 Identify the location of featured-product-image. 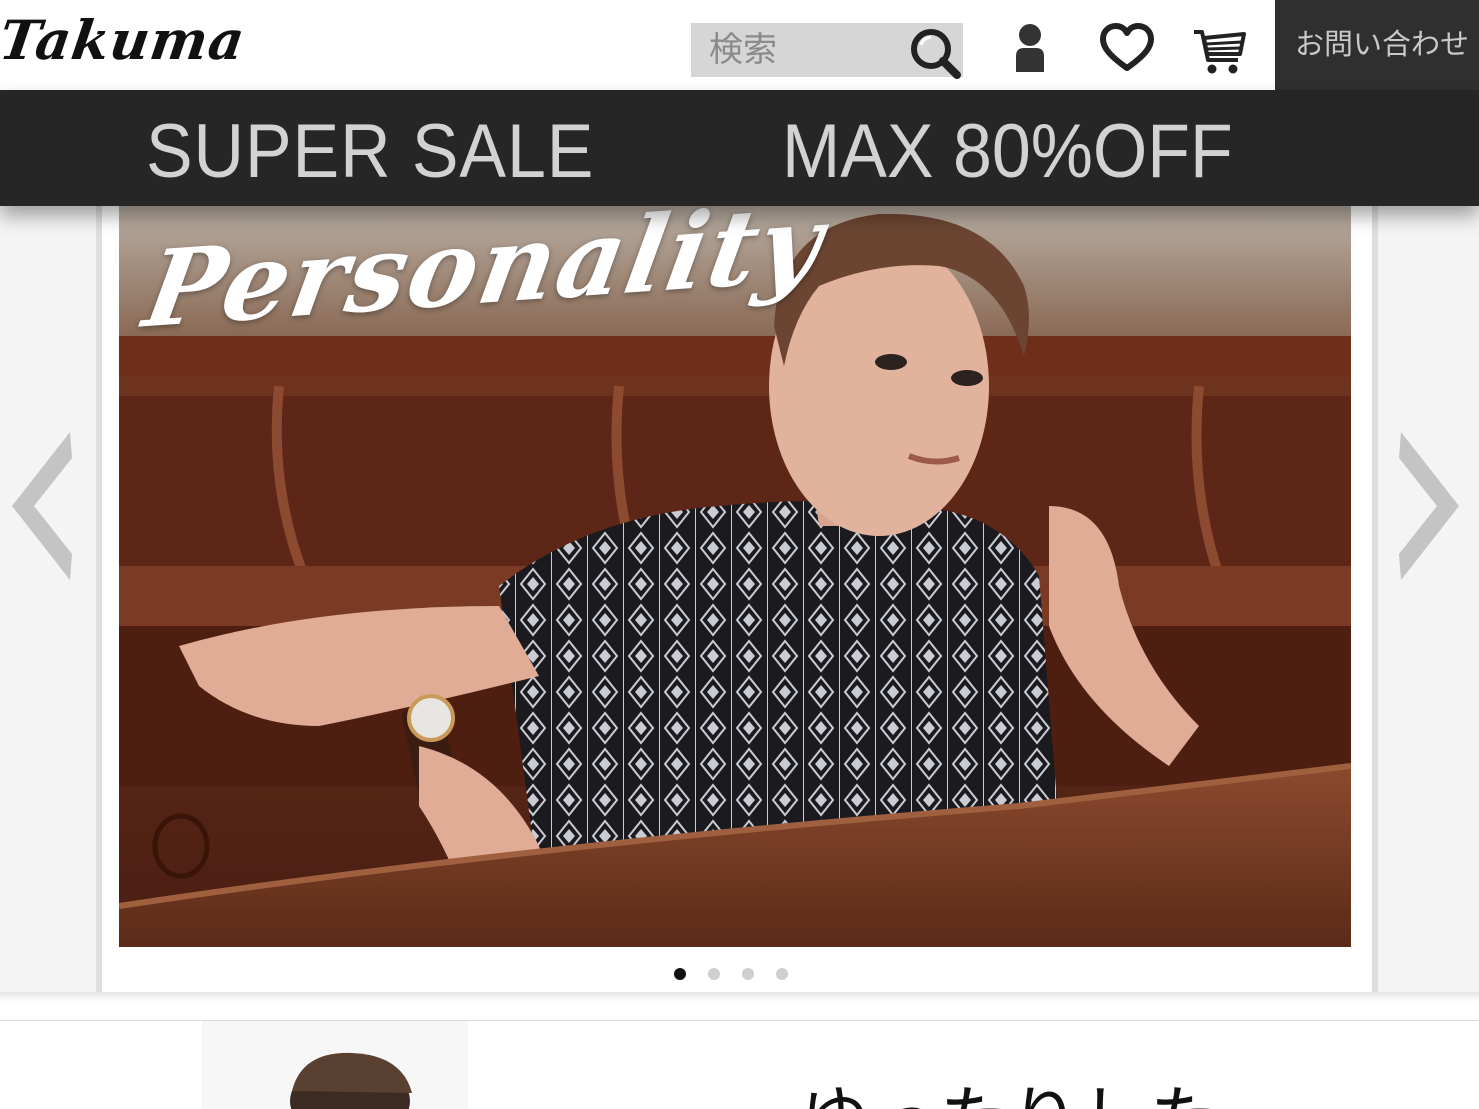
(335, 1065).